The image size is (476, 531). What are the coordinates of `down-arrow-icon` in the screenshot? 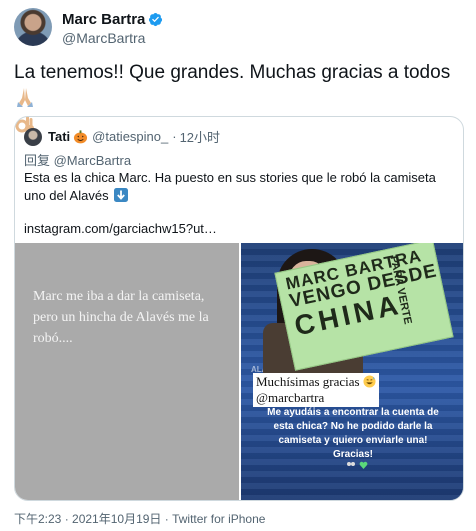 It's located at (121, 195).